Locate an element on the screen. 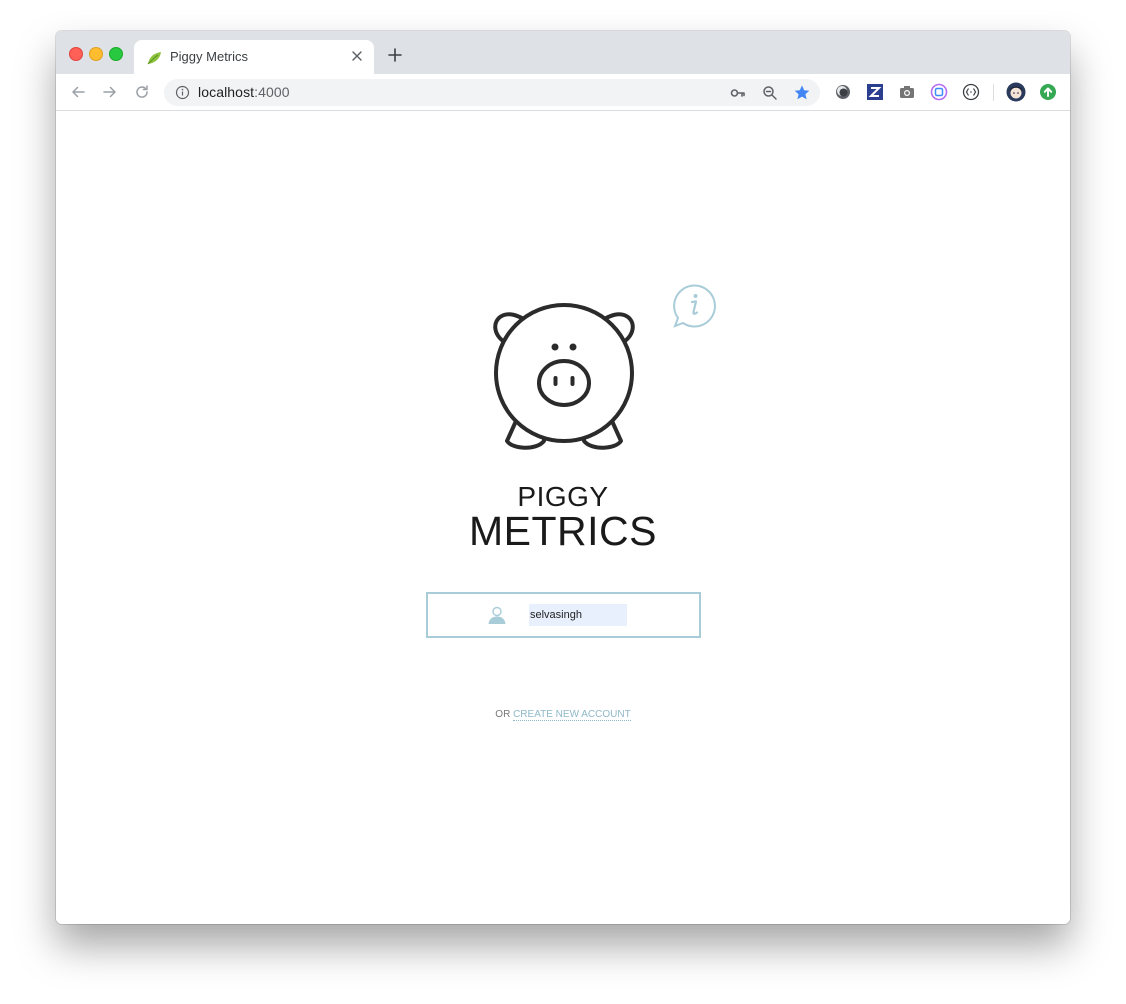 Image resolution: width=1126 pixels, height=1004 pixels. login-form is located at coordinates (563, 615).